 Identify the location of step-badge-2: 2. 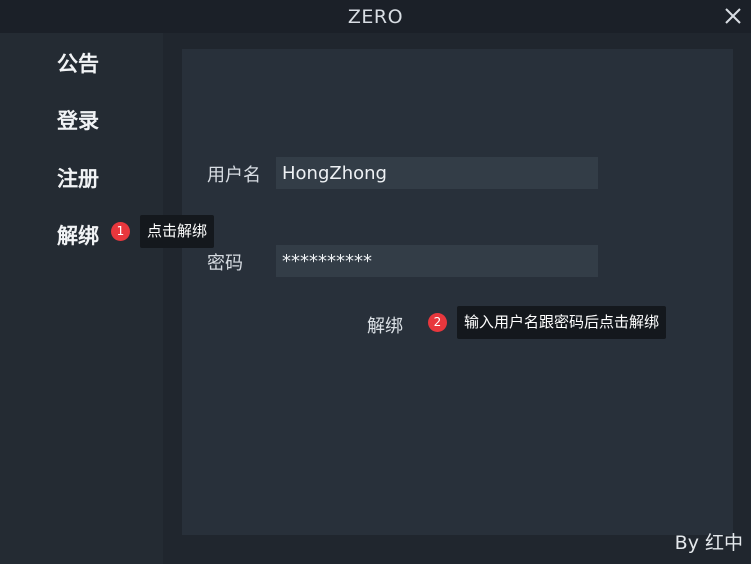
(437, 322).